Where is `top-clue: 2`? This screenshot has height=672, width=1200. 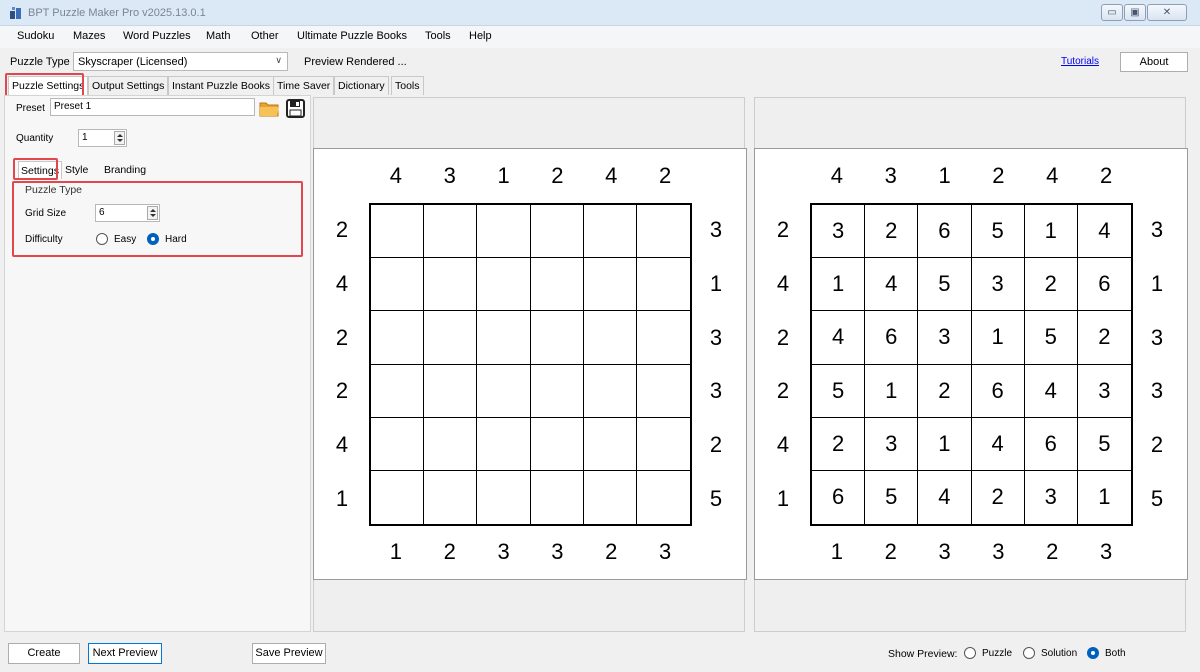
top-clue: 2 is located at coordinates (998, 175).